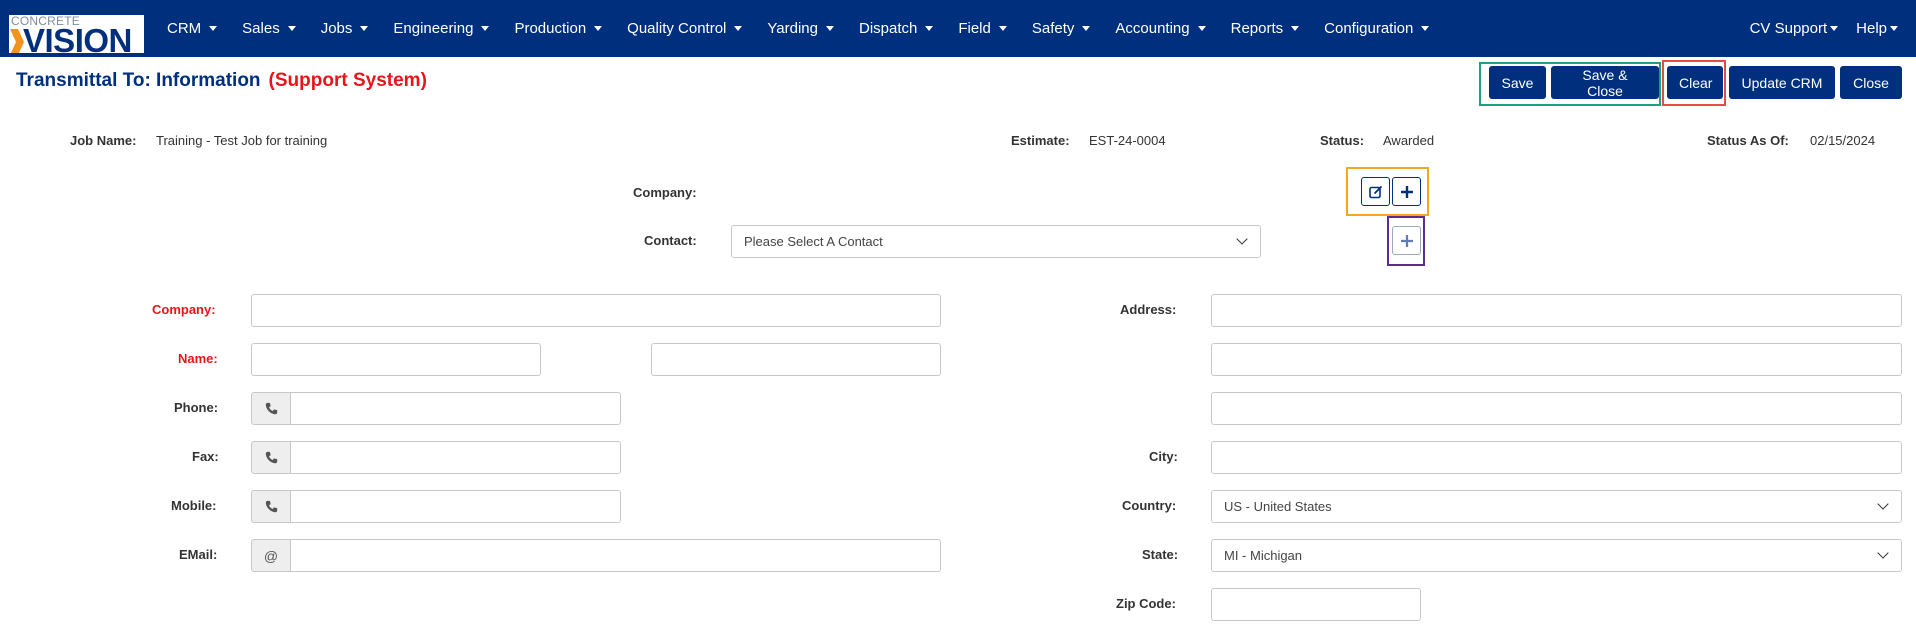  I want to click on phone-input, so click(455, 408).